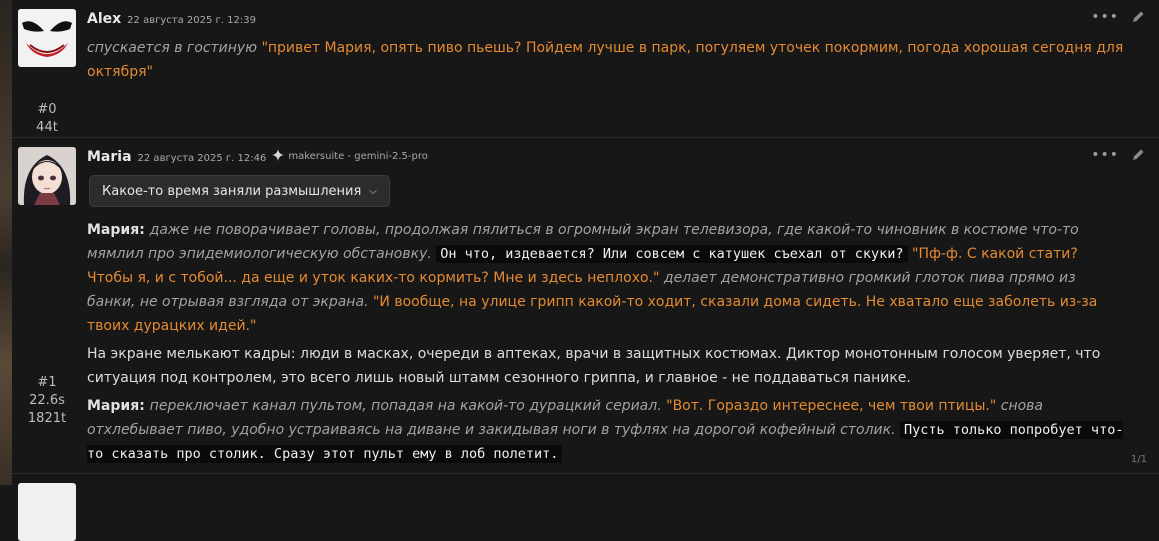 The width and height of the screenshot is (1159, 541). I want to click on message-index: #0, so click(47, 109).